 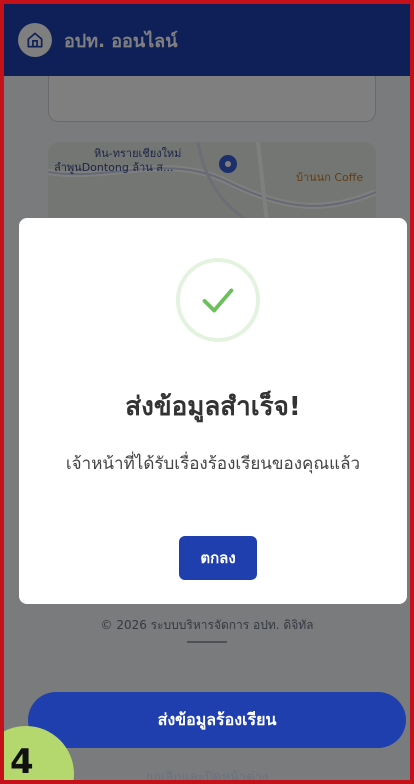 What do you see at coordinates (22, 762) in the screenshot?
I see `step-number: 4` at bounding box center [22, 762].